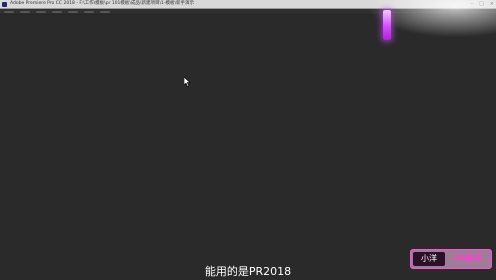  I want to click on pink-glow-marker, so click(387, 25).